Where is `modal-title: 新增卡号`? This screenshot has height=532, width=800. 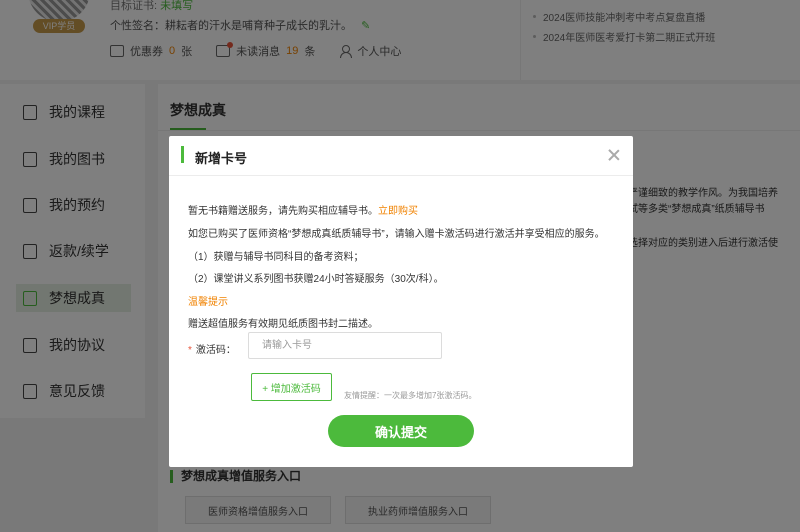 modal-title: 新增卡号 is located at coordinates (221, 158).